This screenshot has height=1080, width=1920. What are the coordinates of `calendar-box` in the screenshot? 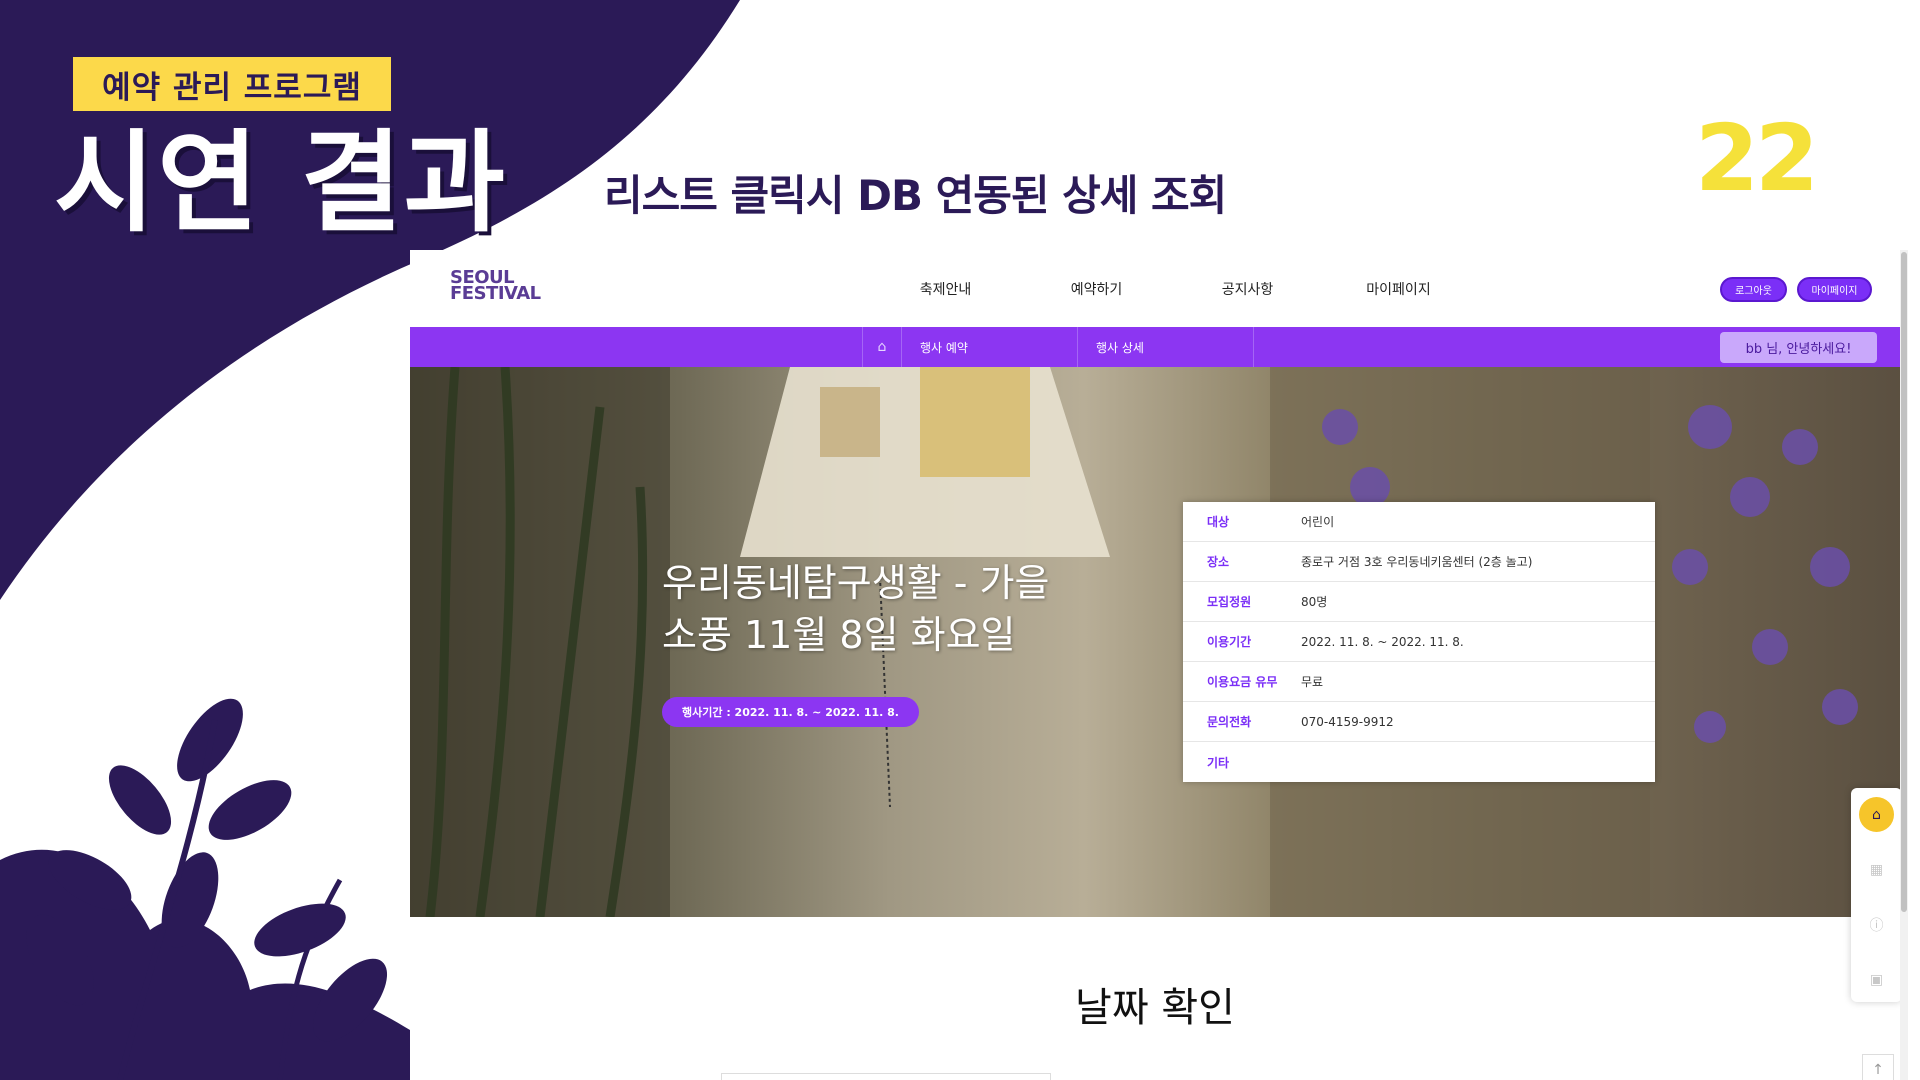 It's located at (886, 1076).